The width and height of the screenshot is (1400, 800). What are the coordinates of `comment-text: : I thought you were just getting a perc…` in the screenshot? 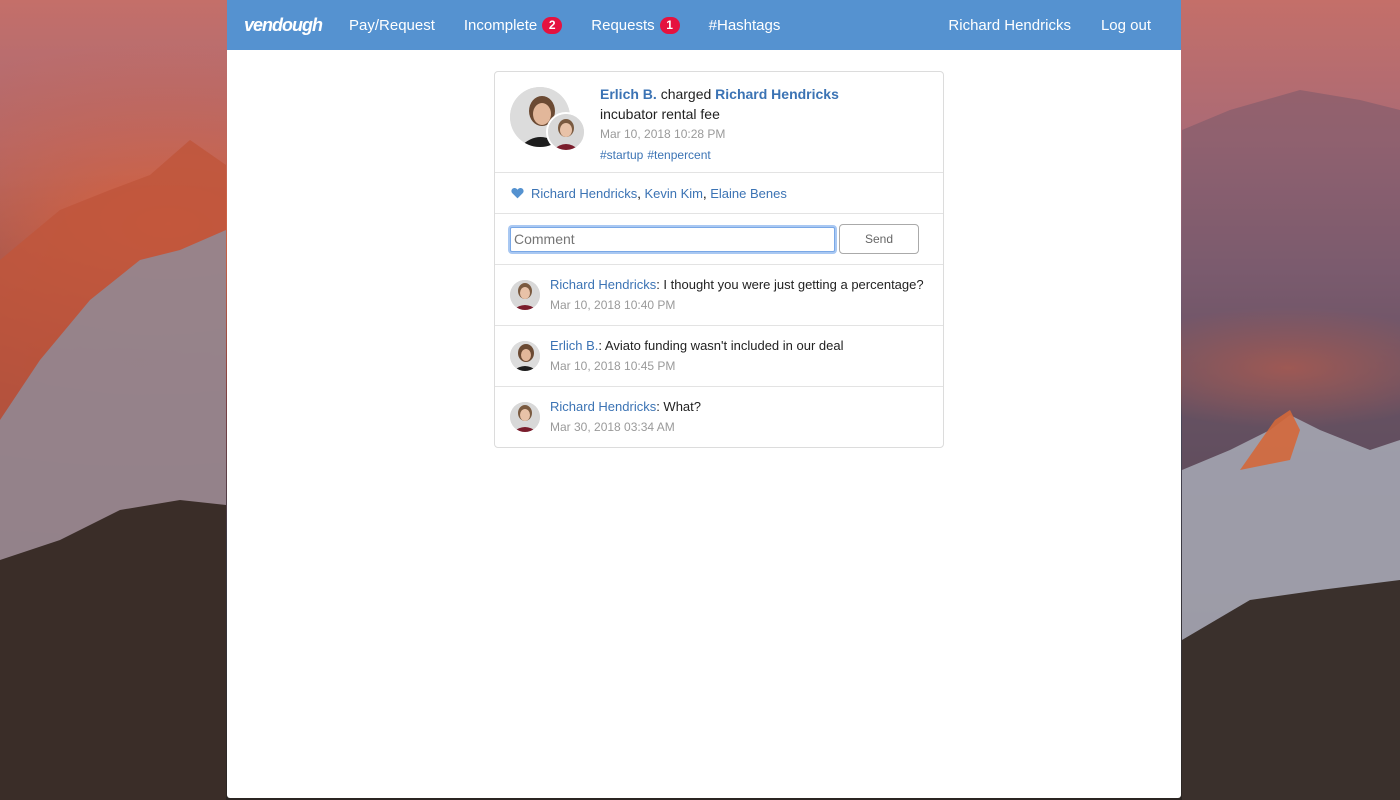 It's located at (790, 284).